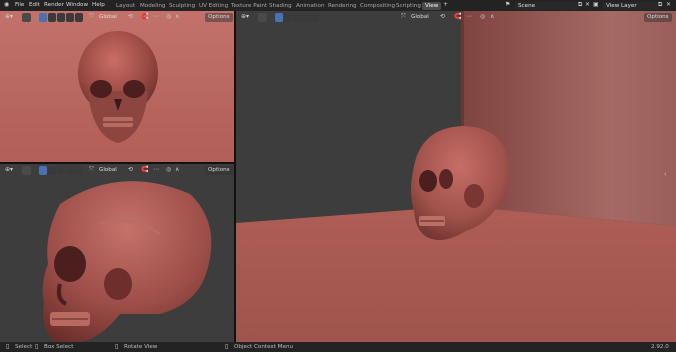 Image resolution: width=676 pixels, height=352 pixels. I want to click on tab-layout: Layout, so click(125, 6).